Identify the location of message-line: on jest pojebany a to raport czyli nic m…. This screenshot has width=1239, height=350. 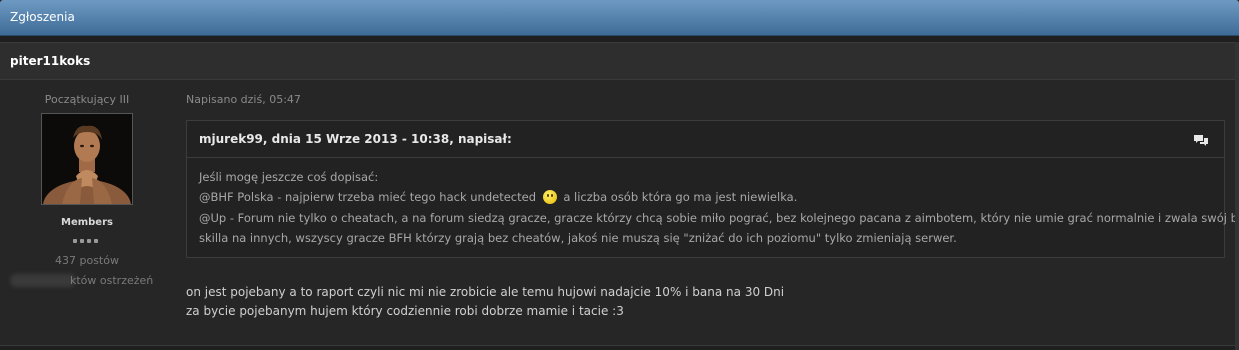
(485, 292).